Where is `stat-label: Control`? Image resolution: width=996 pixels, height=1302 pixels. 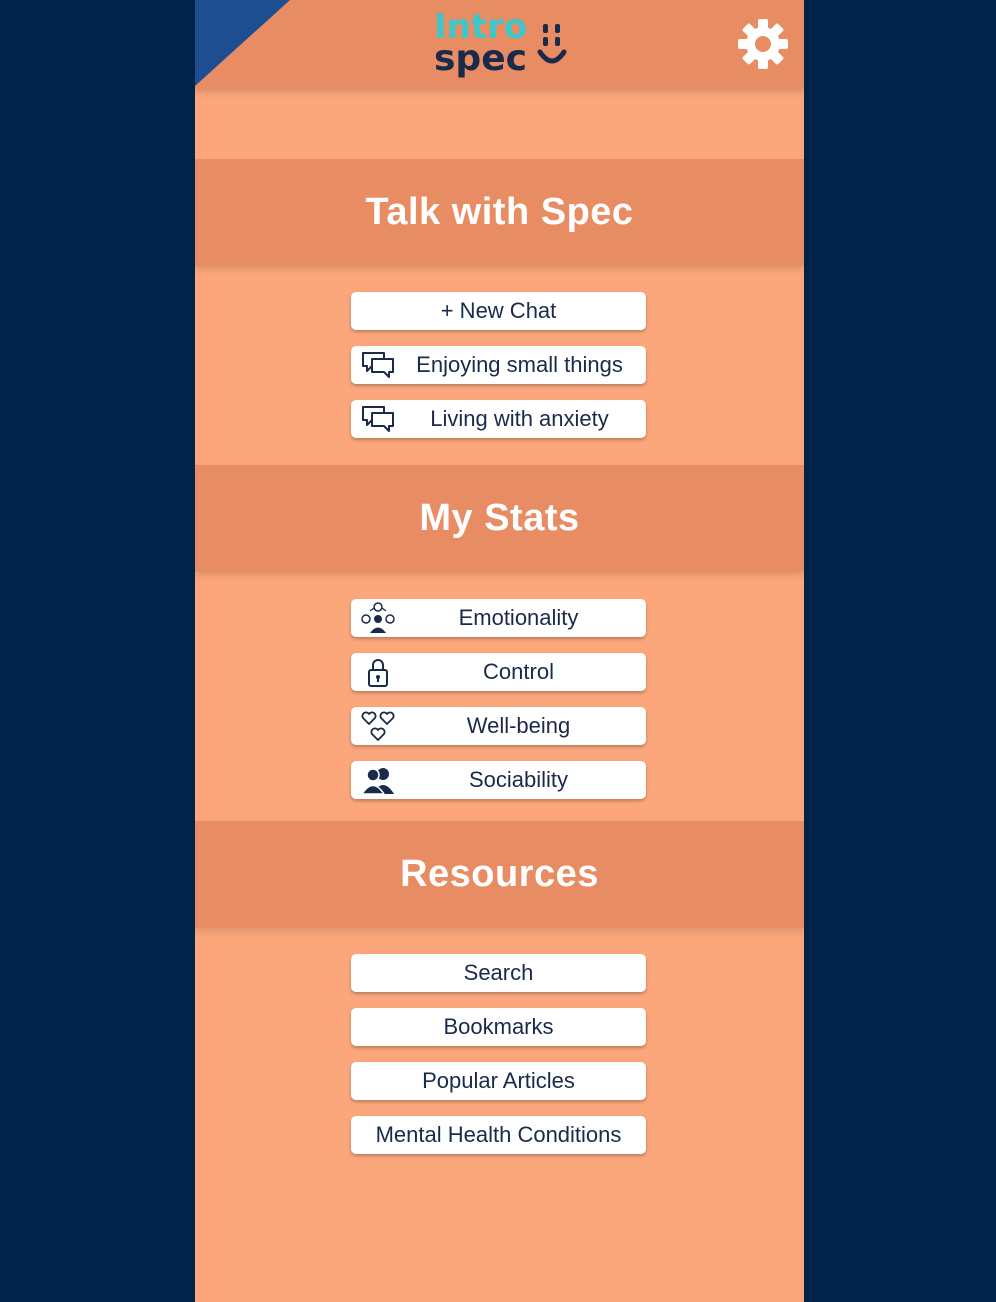 stat-label: Control is located at coordinates (518, 671).